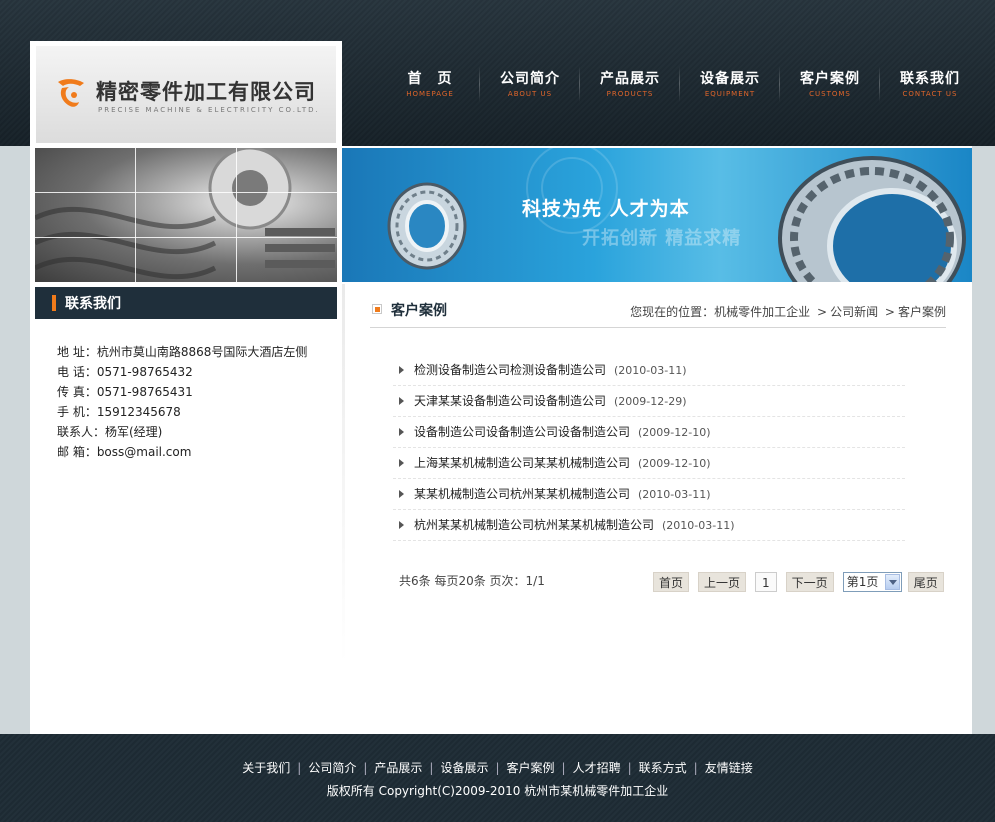 Image resolution: width=995 pixels, height=822 pixels. Describe the element at coordinates (606, 209) in the screenshot. I see `banner-slogan: 科技为先 人才为本` at that location.